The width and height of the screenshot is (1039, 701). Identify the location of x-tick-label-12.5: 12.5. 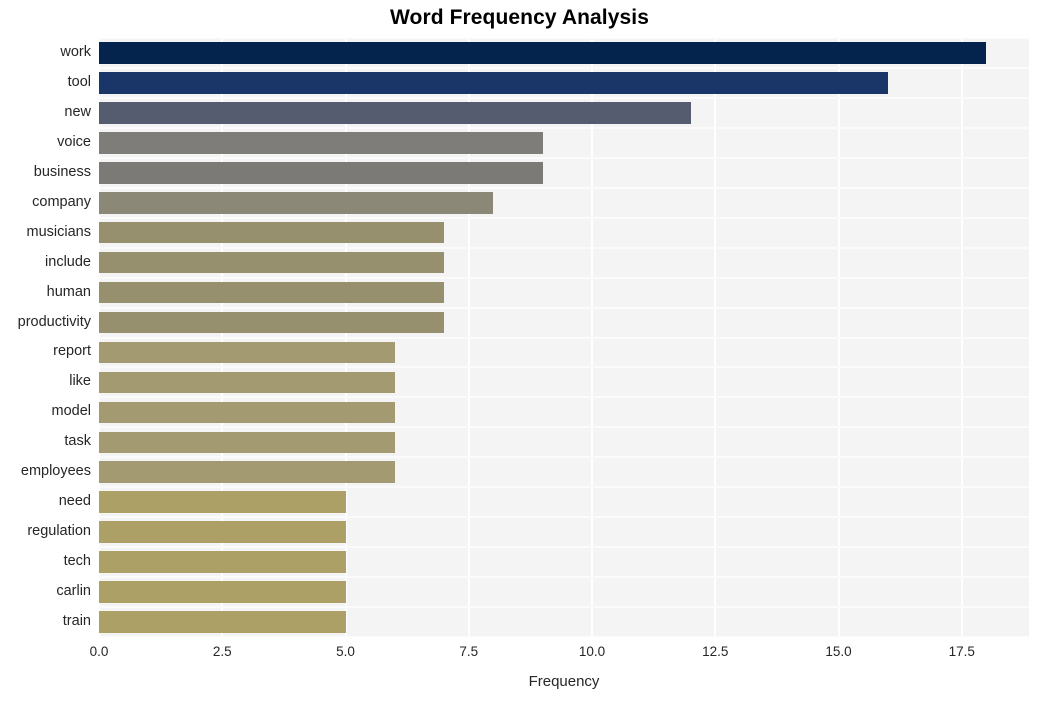
(715, 651).